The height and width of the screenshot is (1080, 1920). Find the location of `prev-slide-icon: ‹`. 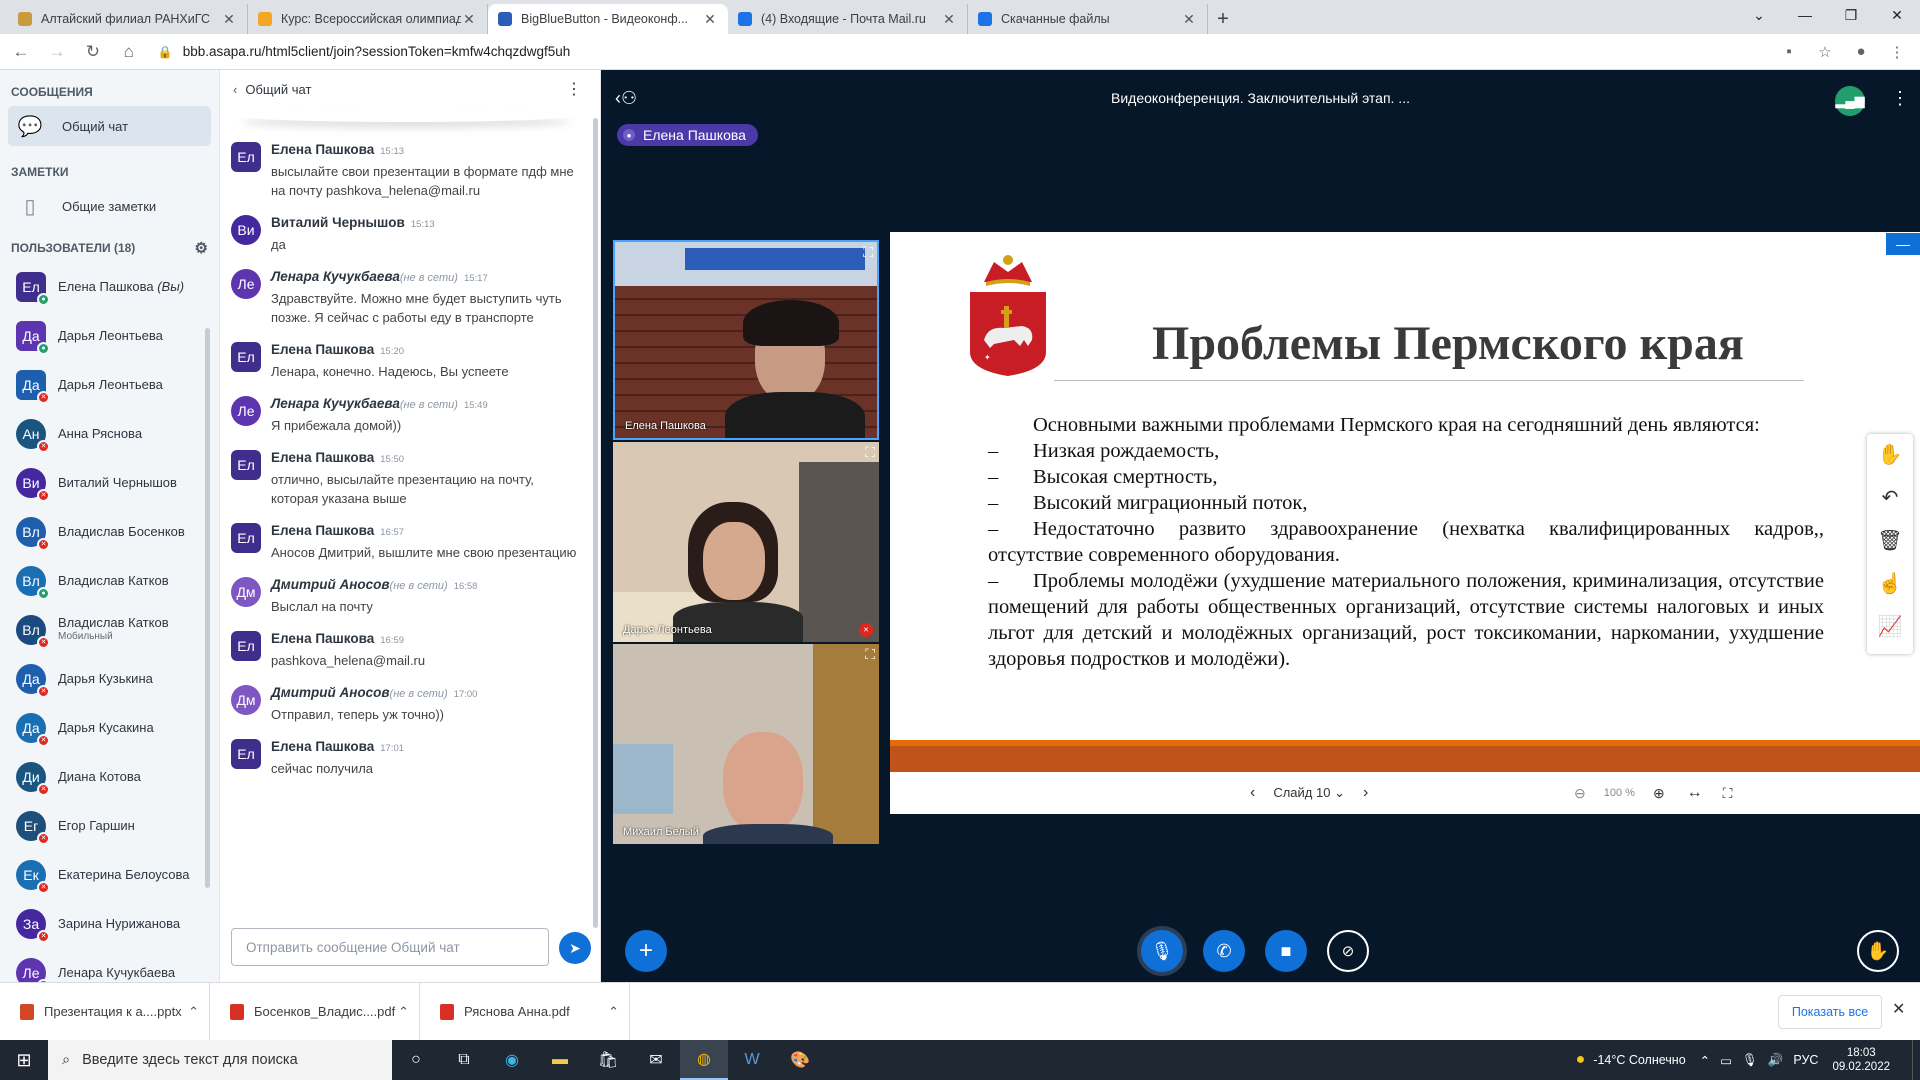

prev-slide-icon: ‹ is located at coordinates (1252, 793).